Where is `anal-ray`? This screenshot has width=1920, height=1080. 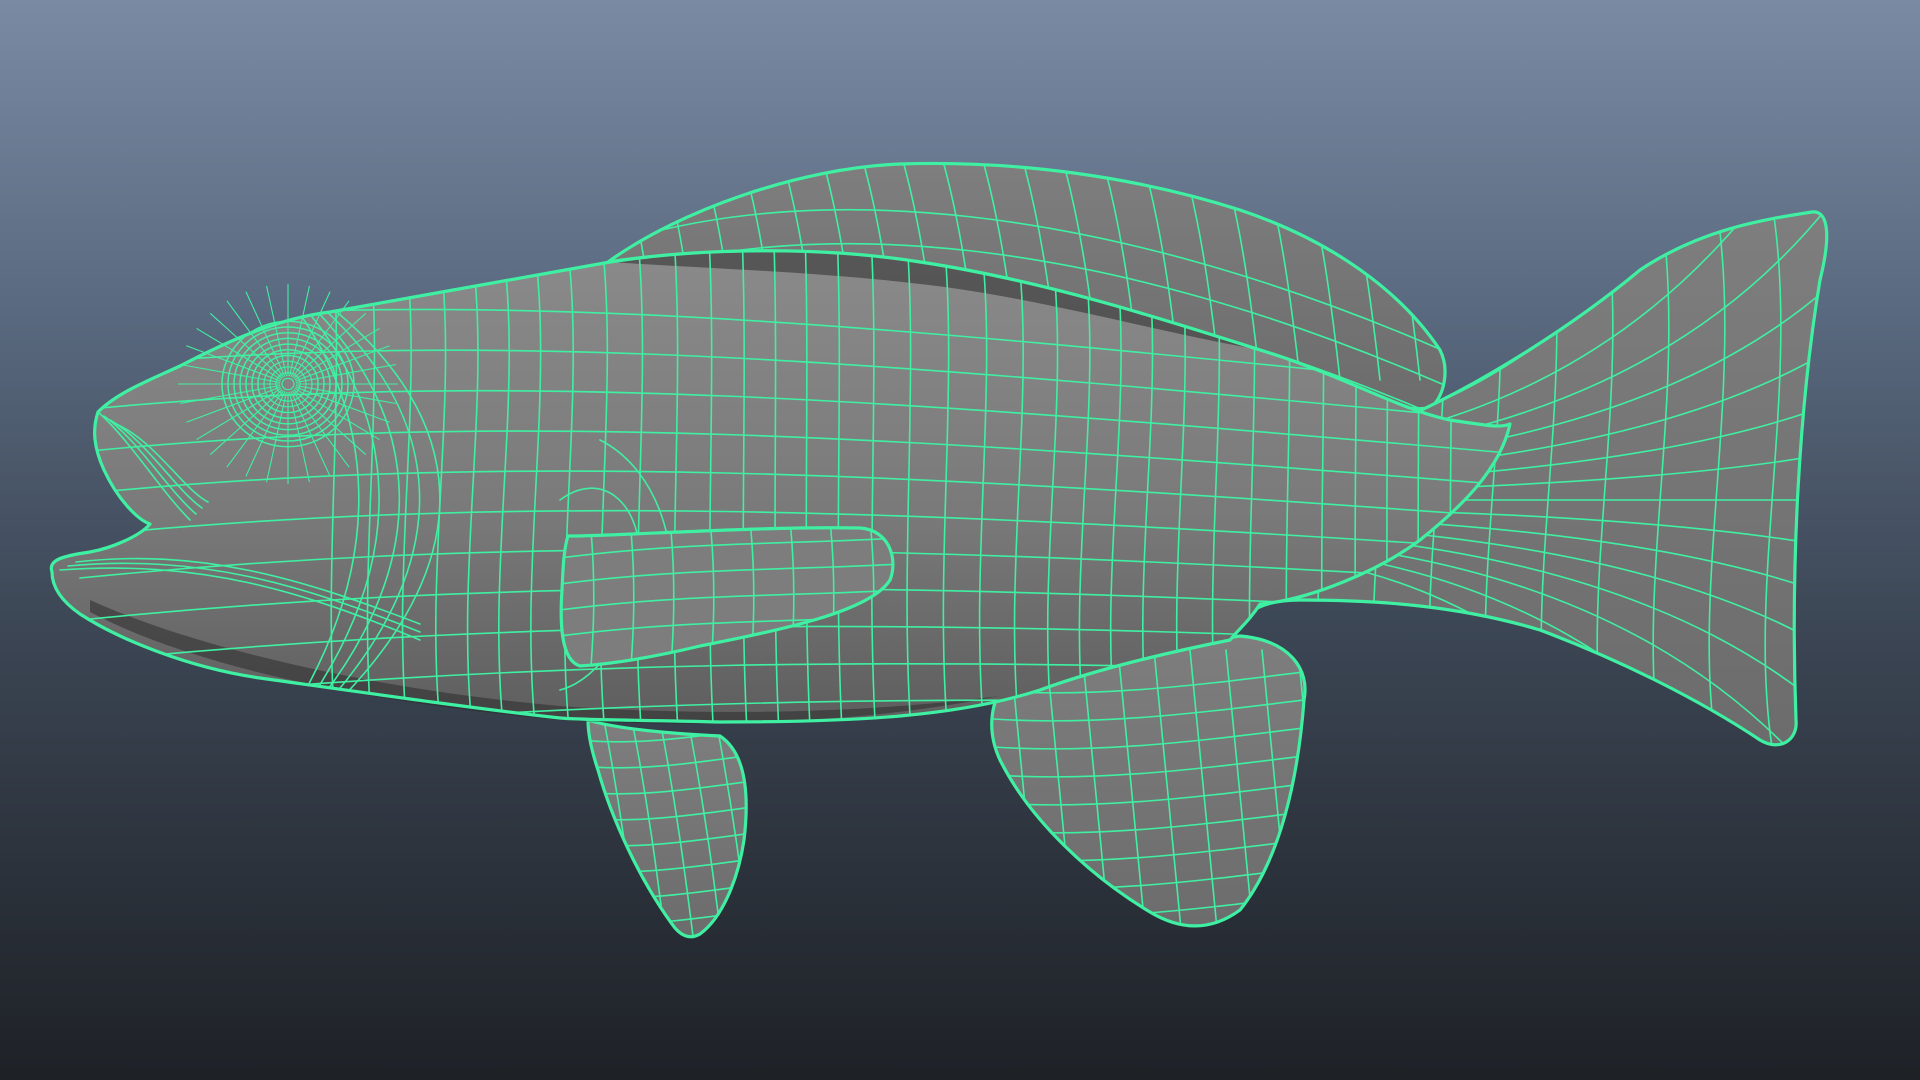 anal-ray is located at coordinates (1301, 787).